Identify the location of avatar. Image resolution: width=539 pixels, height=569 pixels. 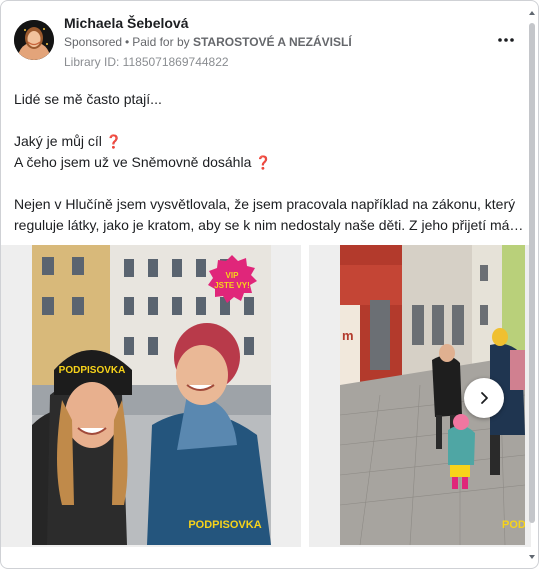
(34, 40).